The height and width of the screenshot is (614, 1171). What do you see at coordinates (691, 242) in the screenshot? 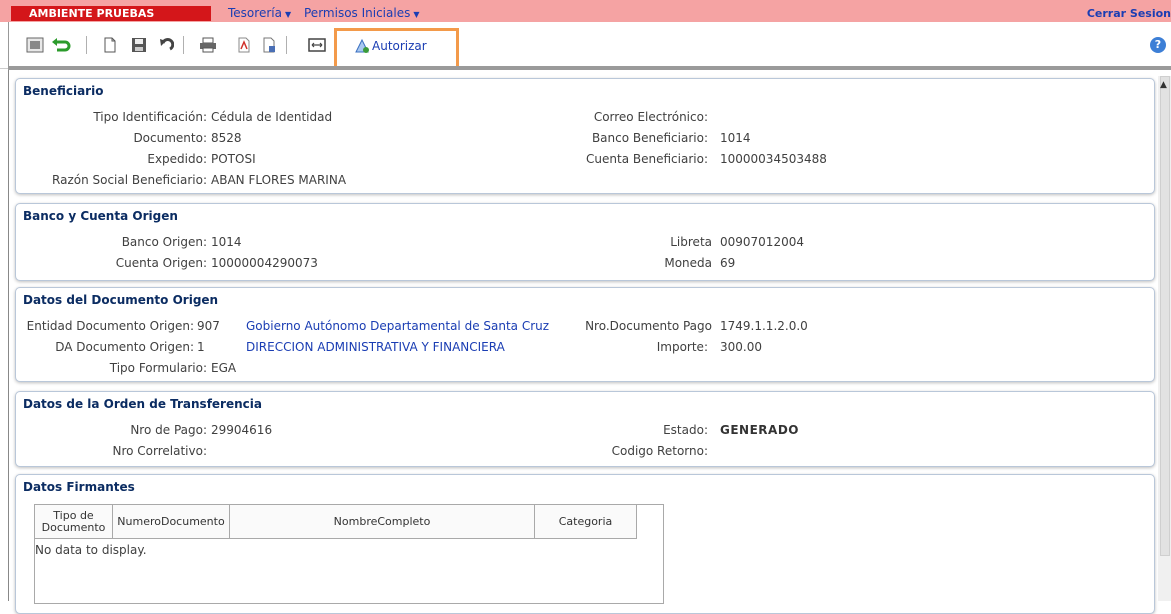
I see `libreta-label: Libreta` at bounding box center [691, 242].